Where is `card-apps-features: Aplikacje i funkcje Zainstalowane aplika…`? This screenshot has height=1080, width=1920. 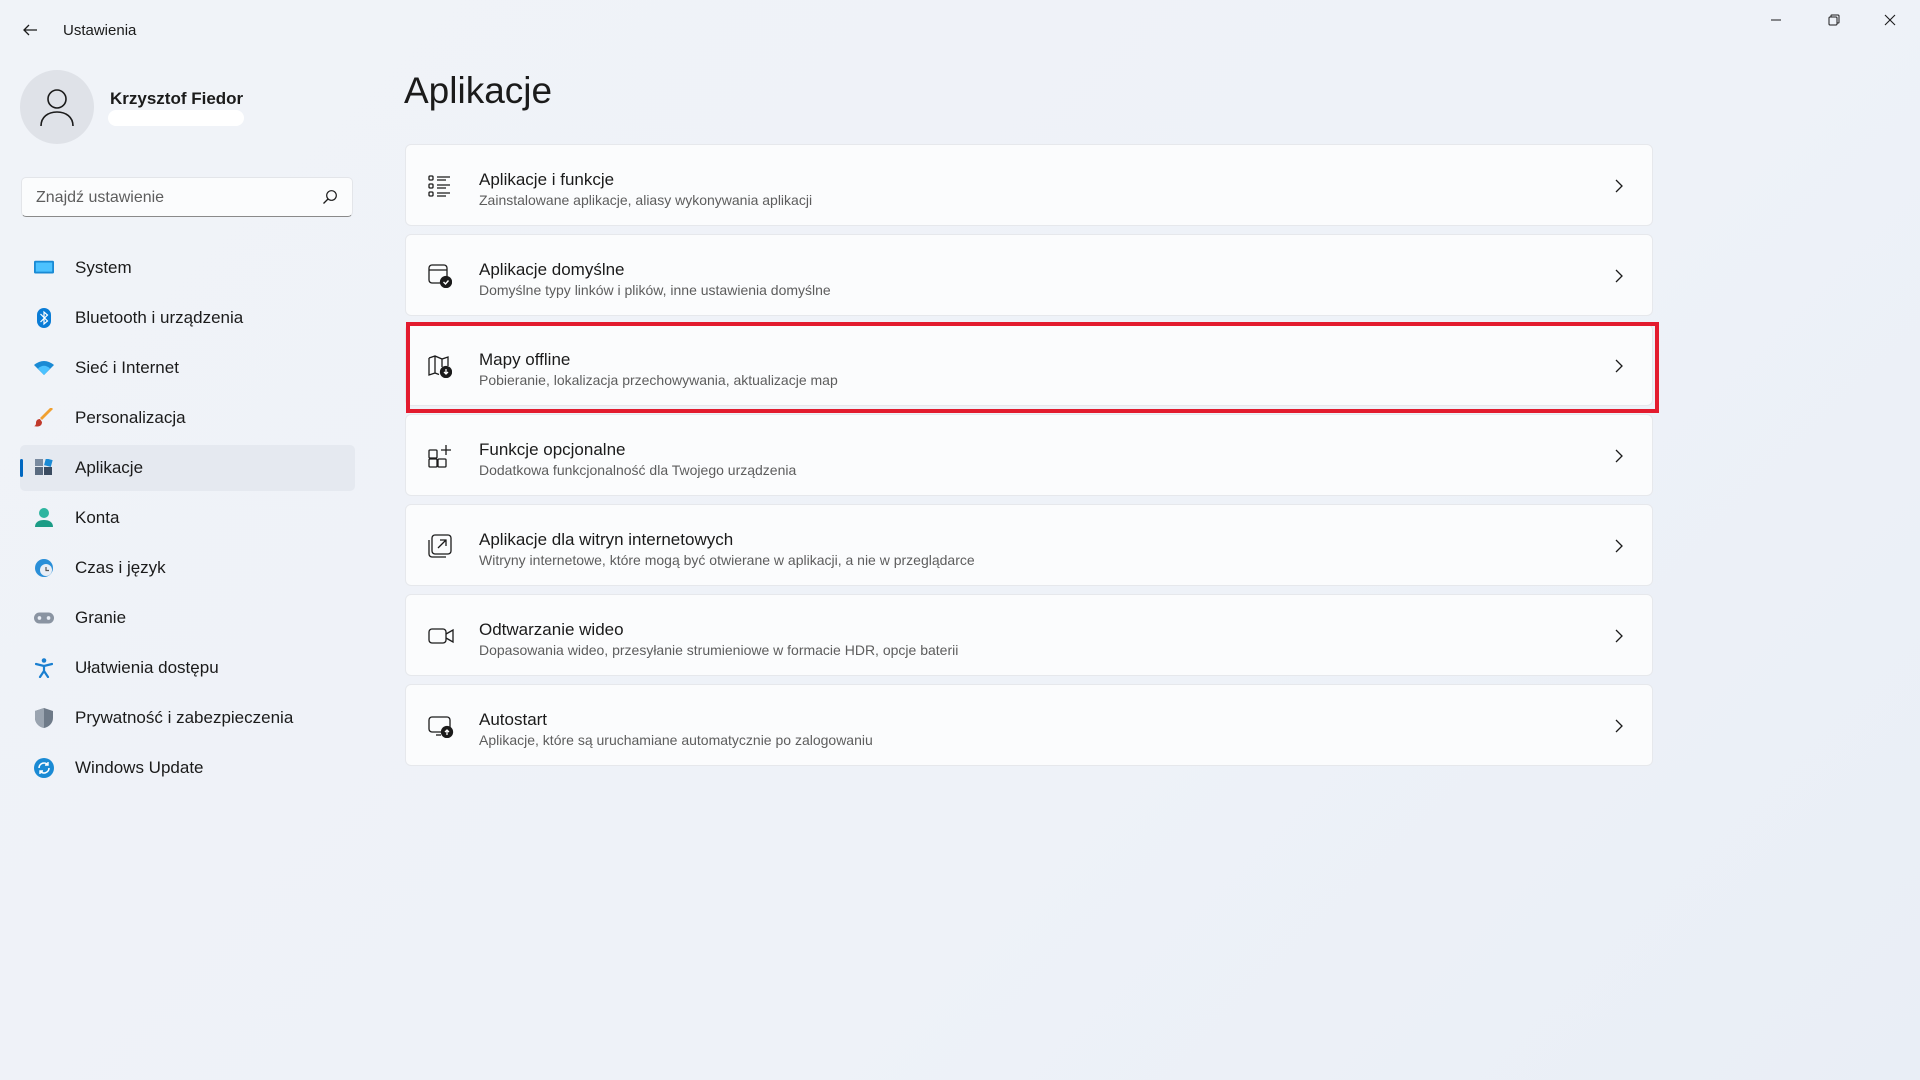 card-apps-features: Aplikacje i funkcje Zainstalowane aplika… is located at coordinates (1029, 185).